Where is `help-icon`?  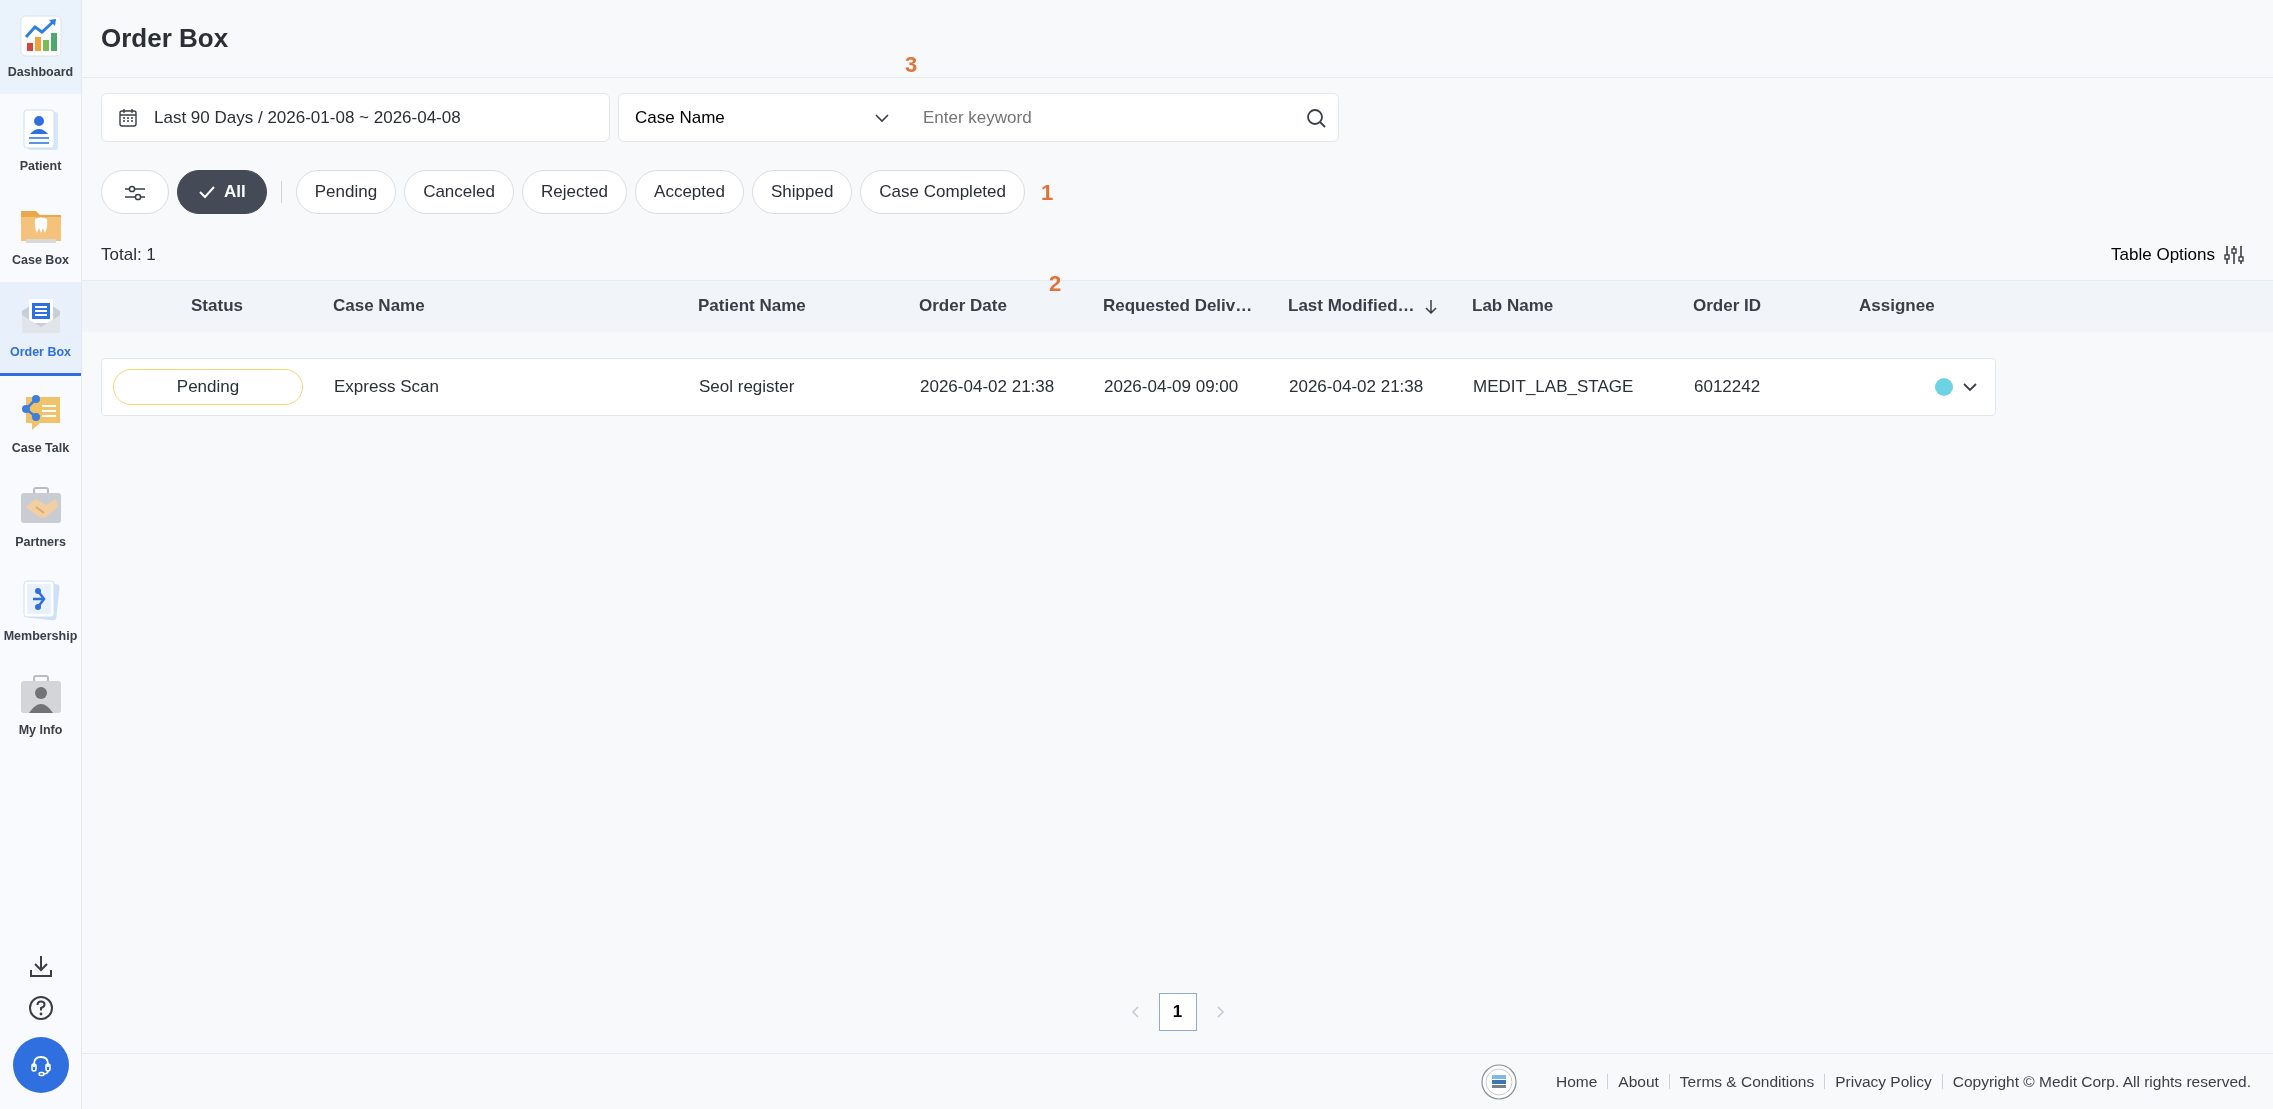
help-icon is located at coordinates (40, 1008).